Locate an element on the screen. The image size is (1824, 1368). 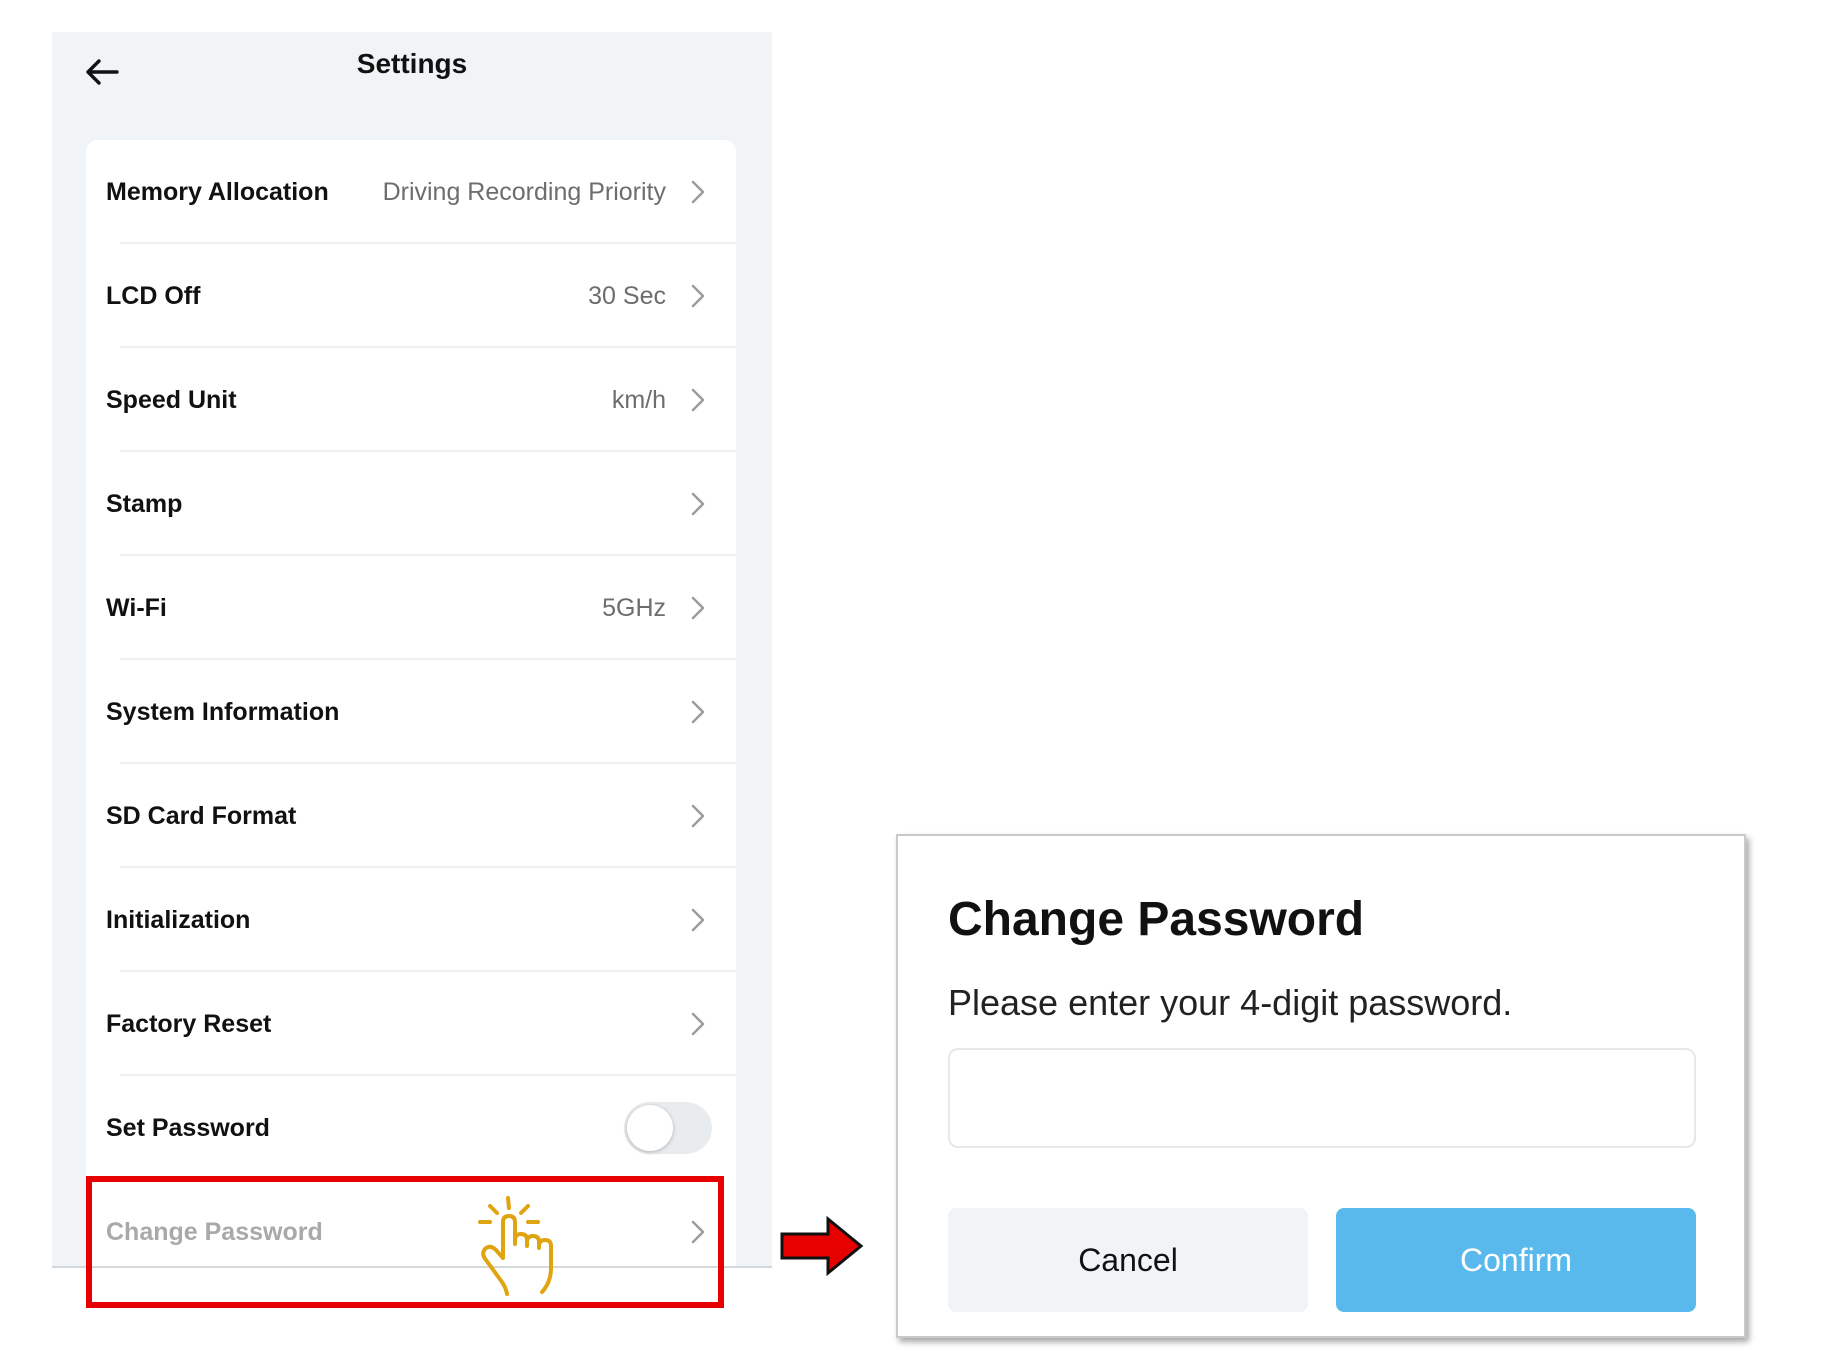
top-bar: Settings is located at coordinates (412, 82).